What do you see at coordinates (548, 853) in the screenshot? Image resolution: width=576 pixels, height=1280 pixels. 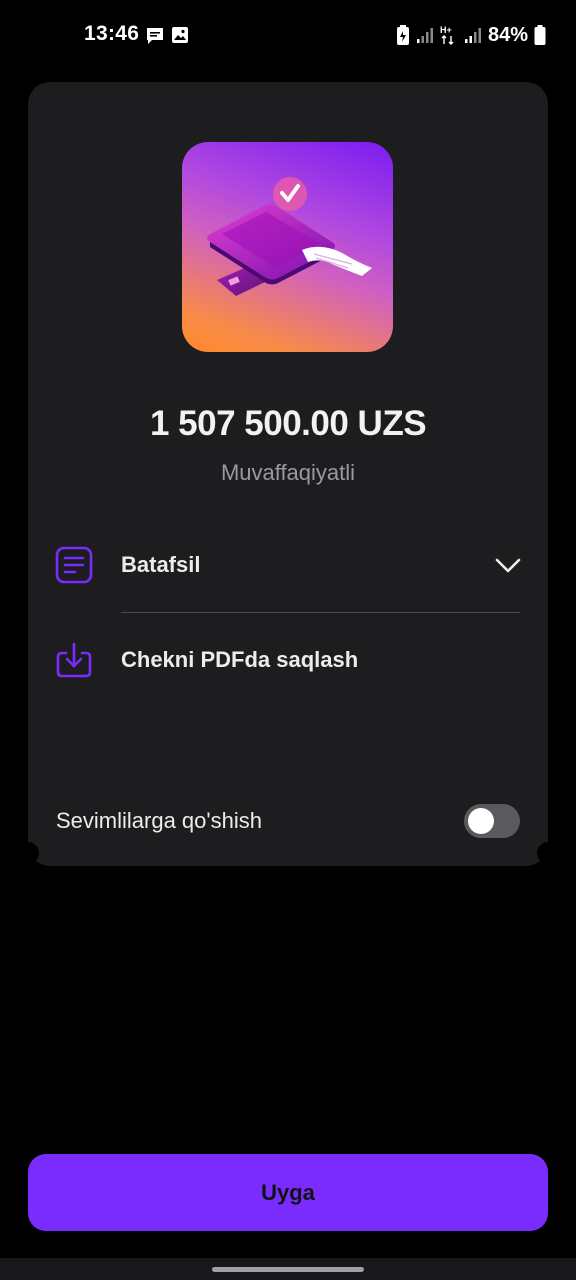 I see `card-notch-right` at bounding box center [548, 853].